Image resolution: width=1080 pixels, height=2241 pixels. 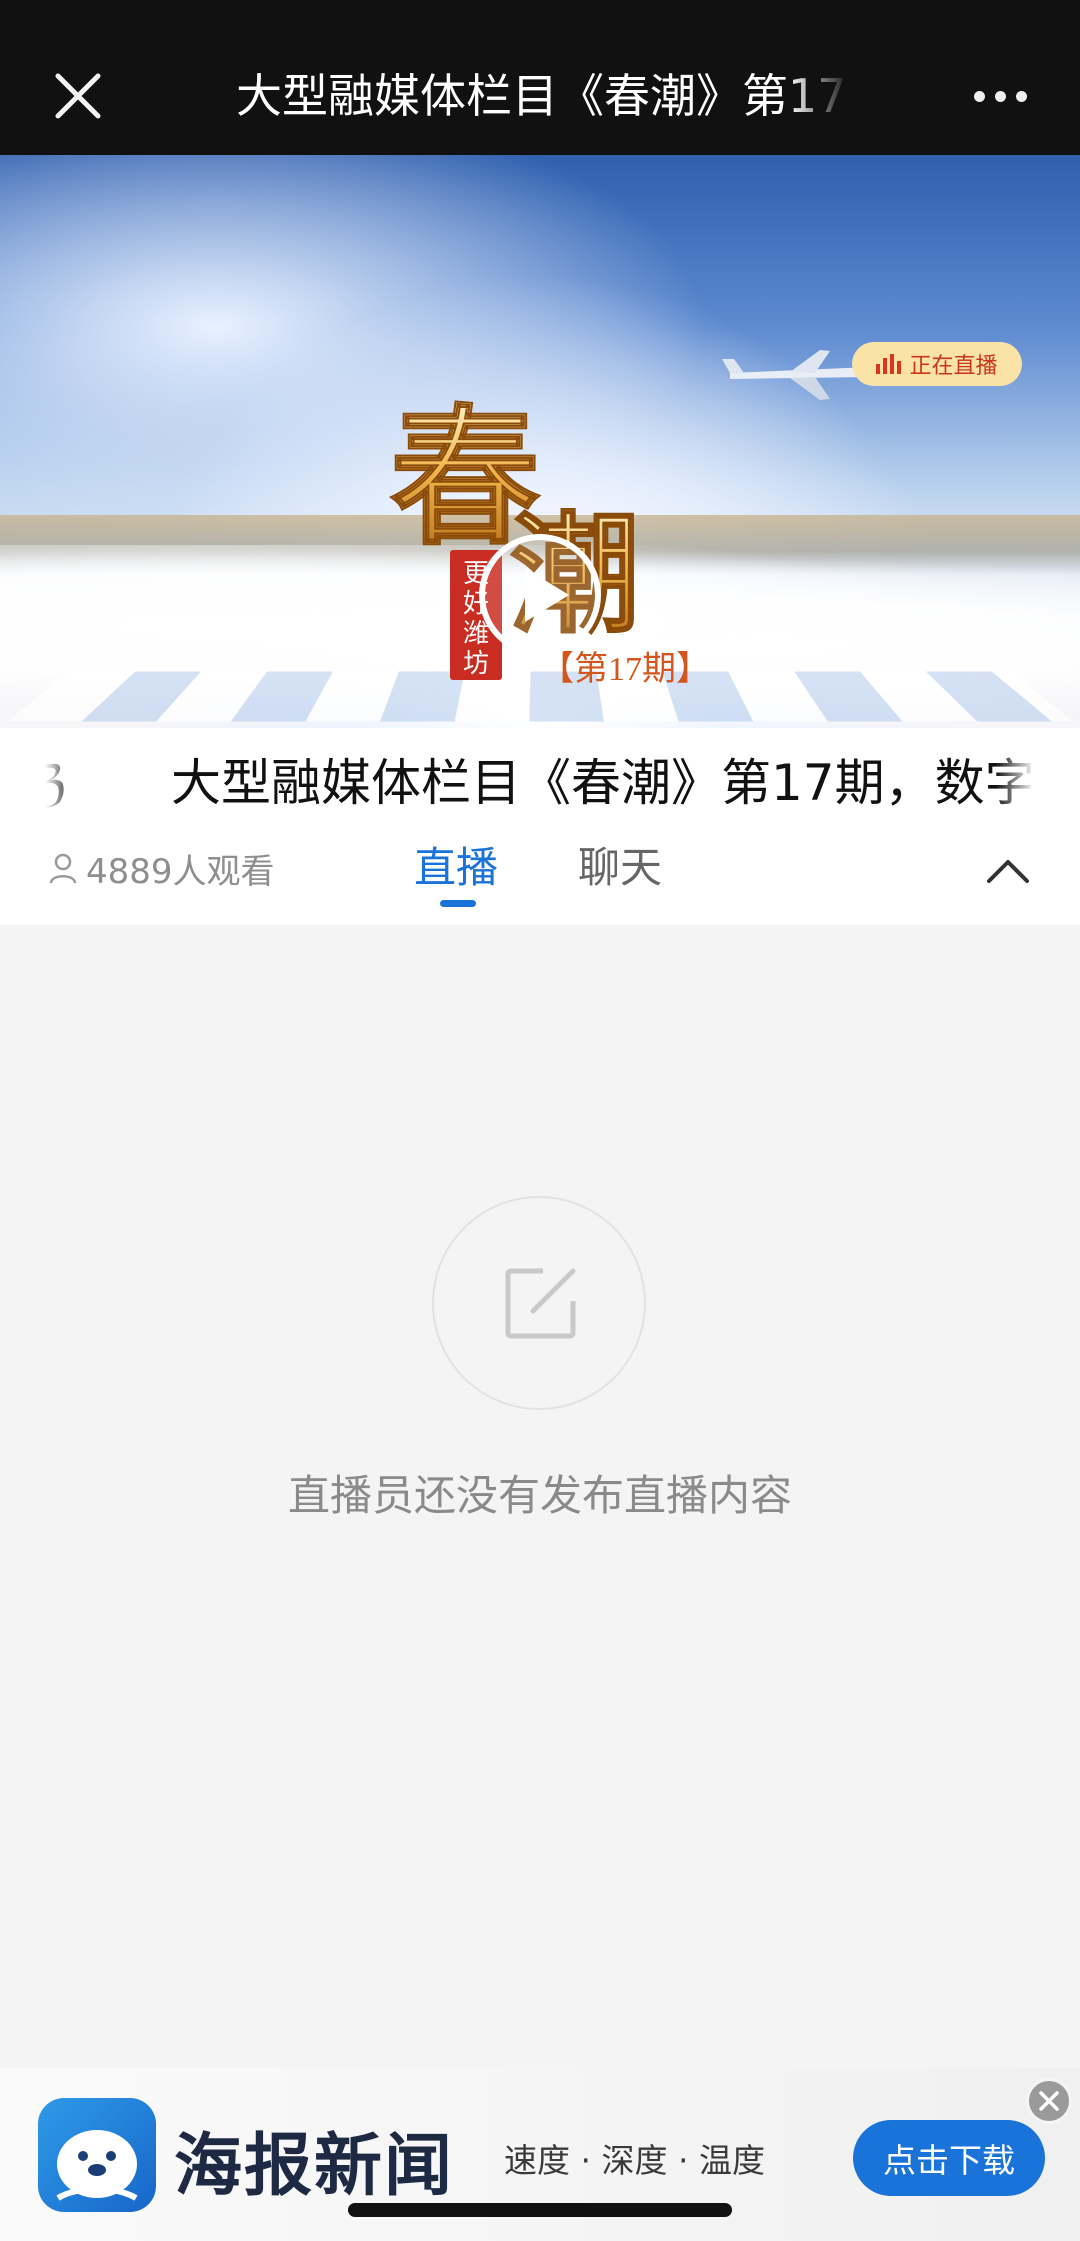 I want to click on edit-icon, so click(x=540, y=1303).